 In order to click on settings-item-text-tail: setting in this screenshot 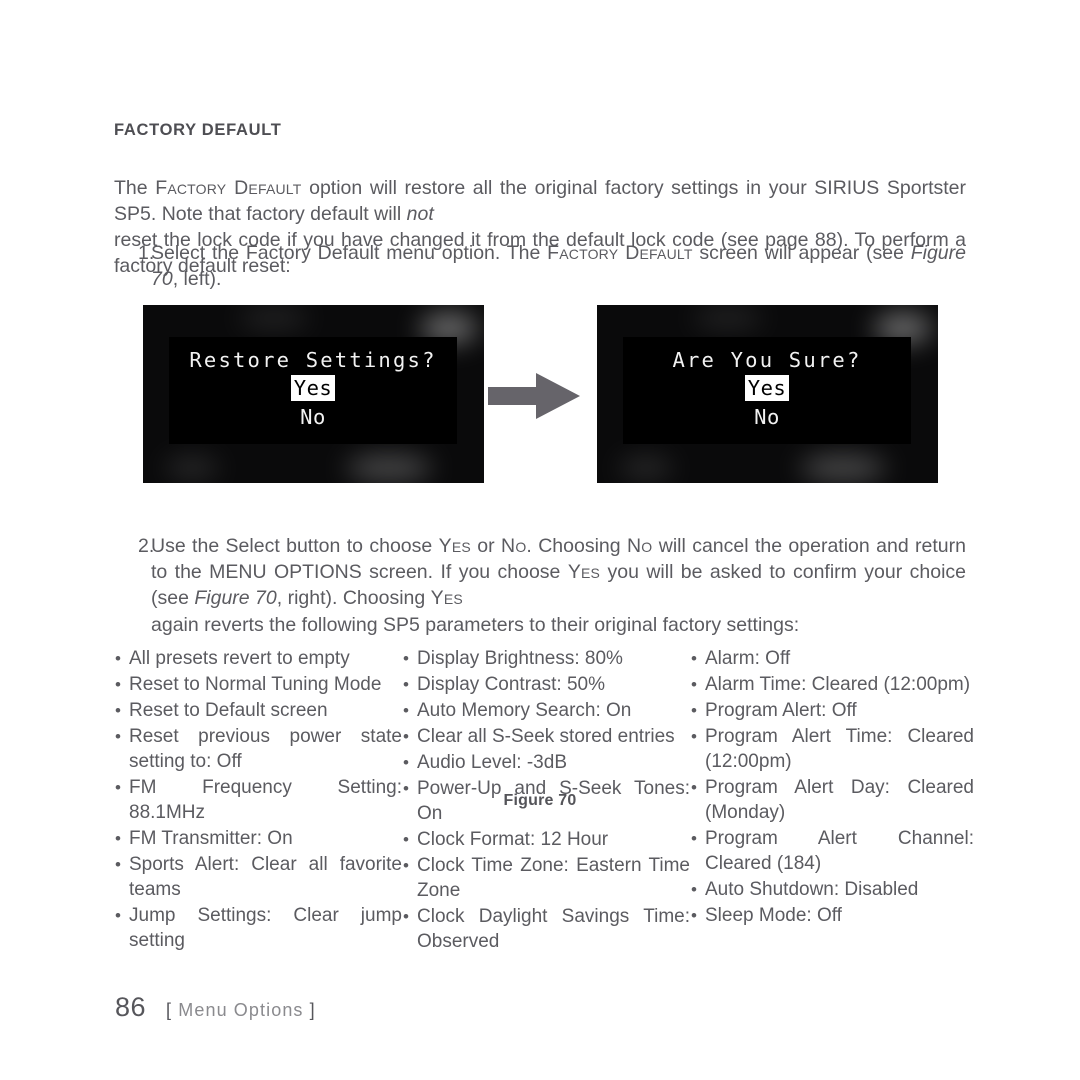, I will do `click(157, 940)`.